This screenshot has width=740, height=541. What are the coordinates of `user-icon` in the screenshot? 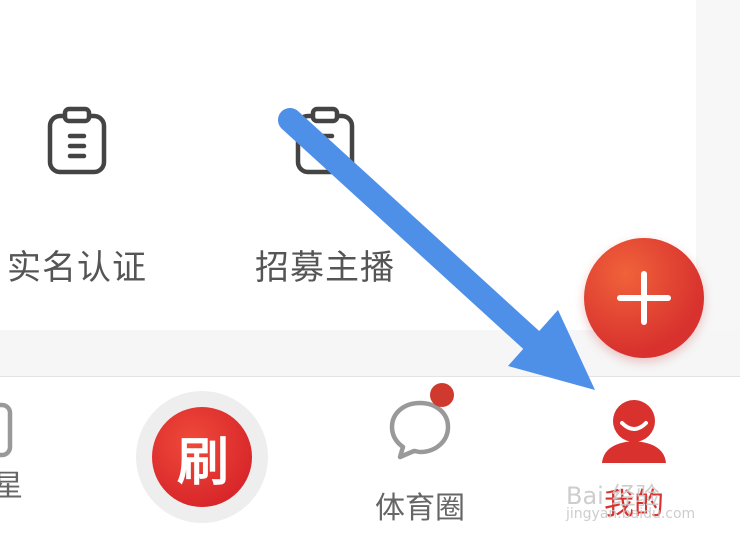 It's located at (634, 431).